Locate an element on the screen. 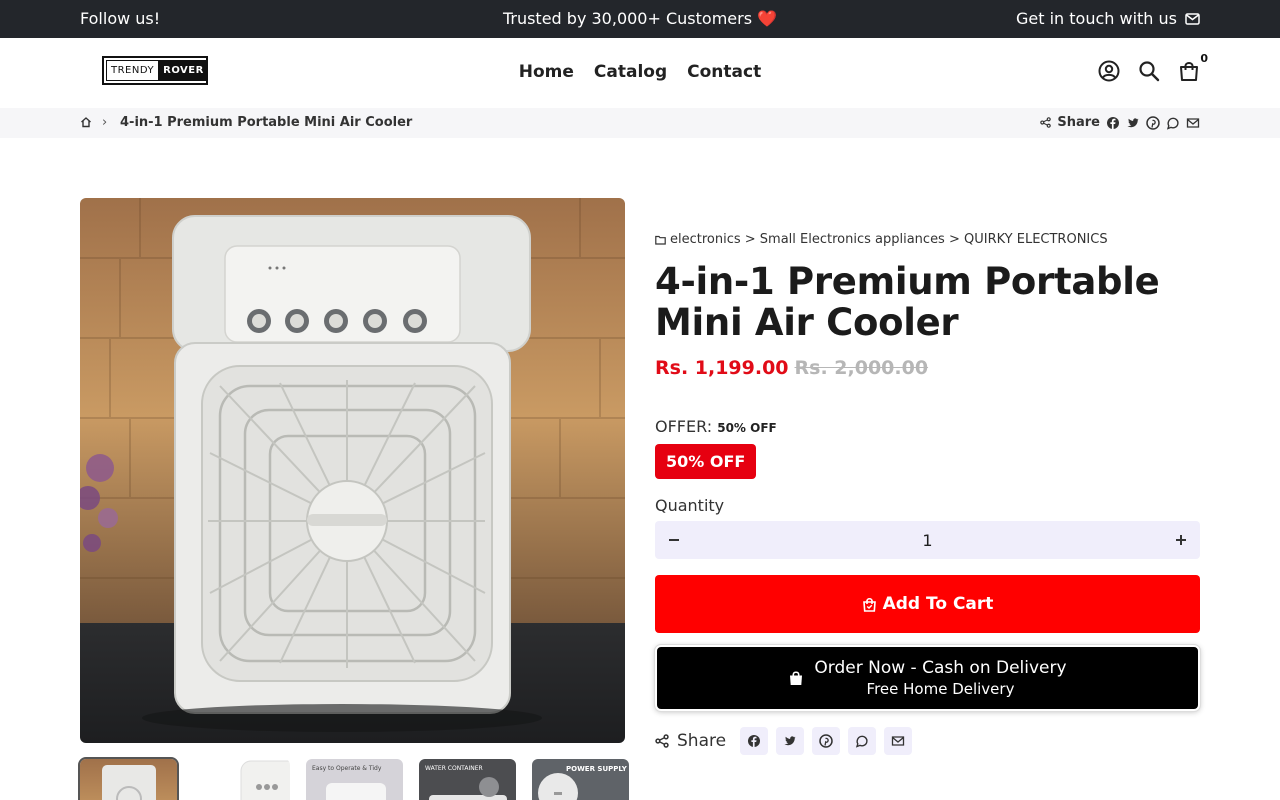 The width and height of the screenshot is (1280, 800). quantity-label: Quantity is located at coordinates (690, 505).